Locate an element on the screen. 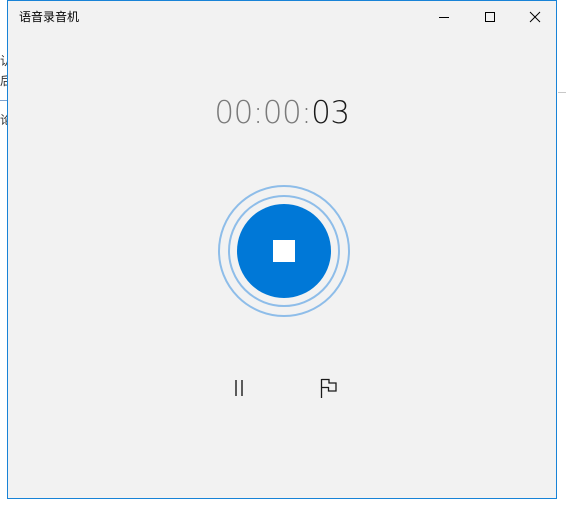  background-divider is located at coordinates (562, 92).